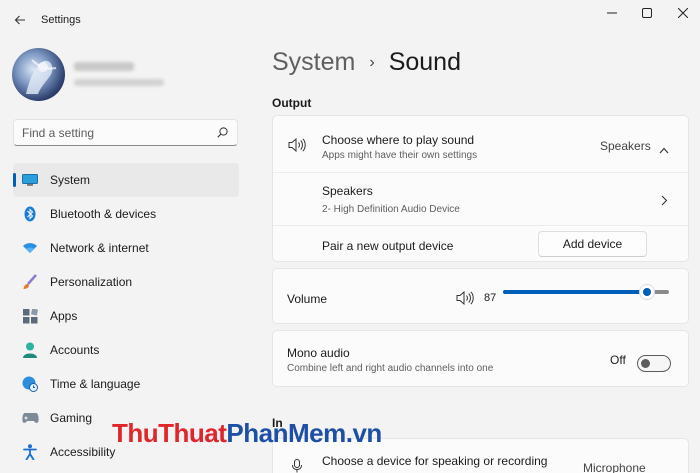 Image resolution: width=700 pixels, height=473 pixels. I want to click on pair-device-label: Pair a new output device, so click(388, 246).